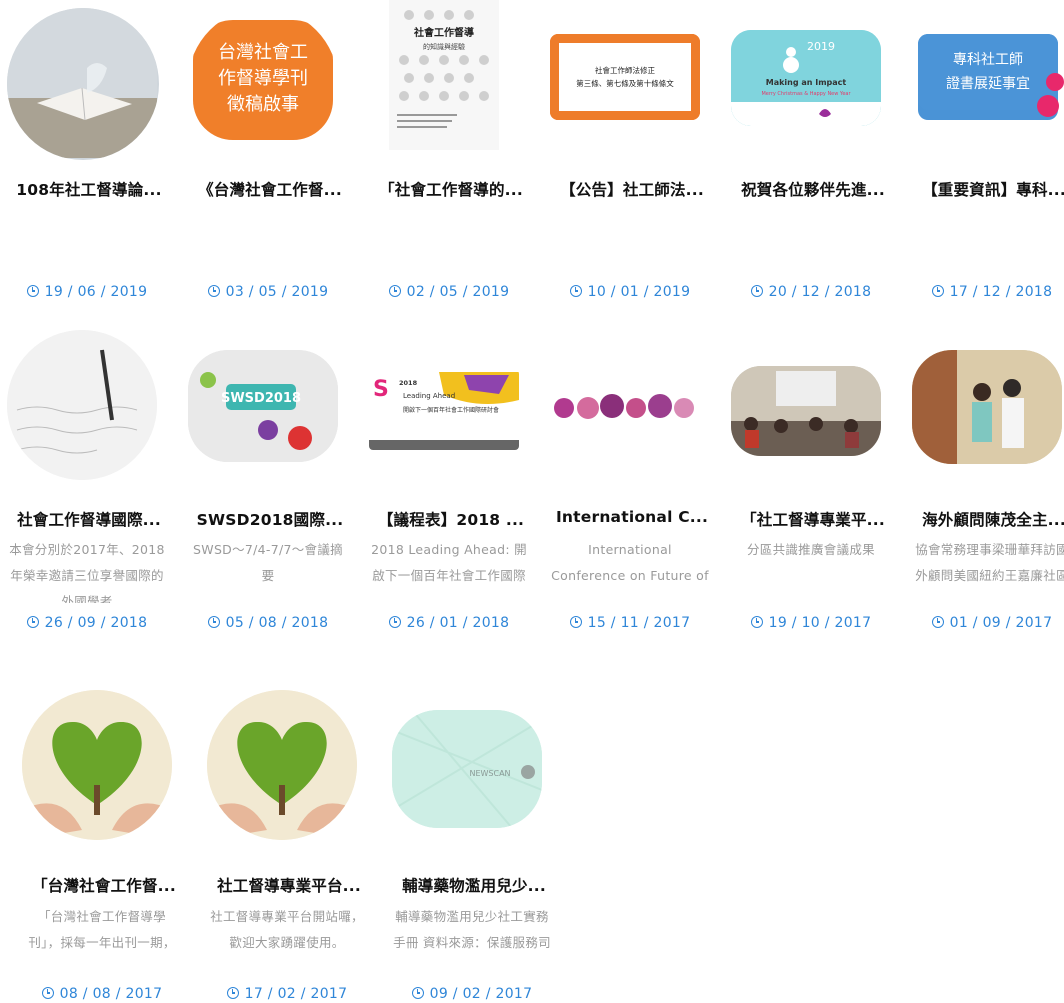 The image size is (1064, 1003). Describe the element at coordinates (811, 292) in the screenshot. I see `post-date: 20 / 12 / 2018` at that location.